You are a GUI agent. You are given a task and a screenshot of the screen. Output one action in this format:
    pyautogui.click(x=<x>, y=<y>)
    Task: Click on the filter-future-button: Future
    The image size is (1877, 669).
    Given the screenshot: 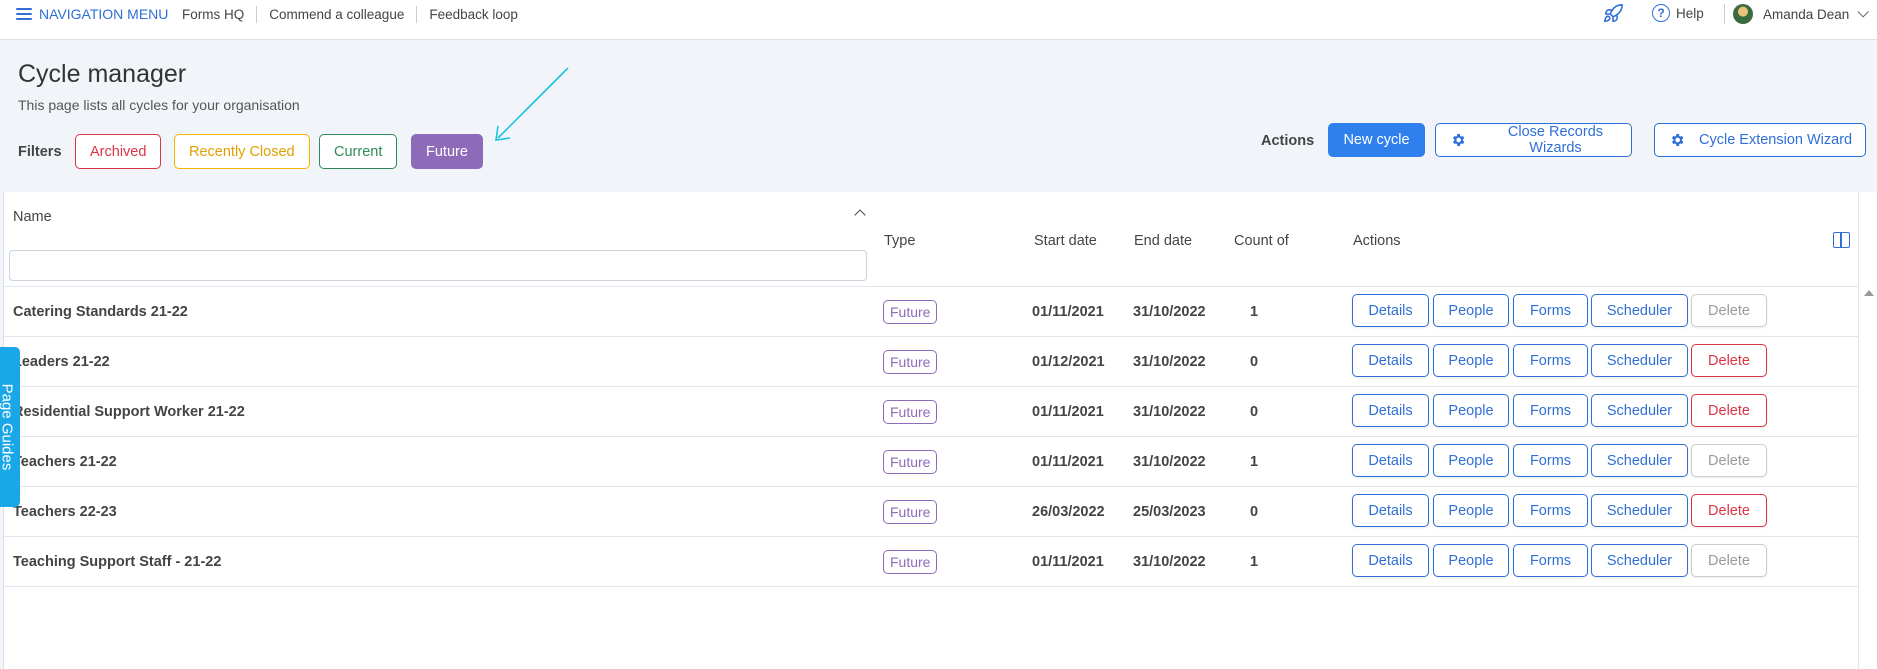 What is the action you would take?
    pyautogui.click(x=447, y=151)
    